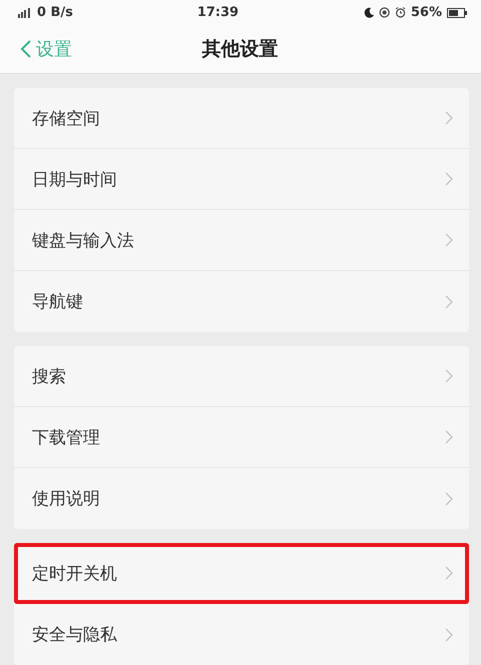  I want to click on alarm-icon, so click(400, 12).